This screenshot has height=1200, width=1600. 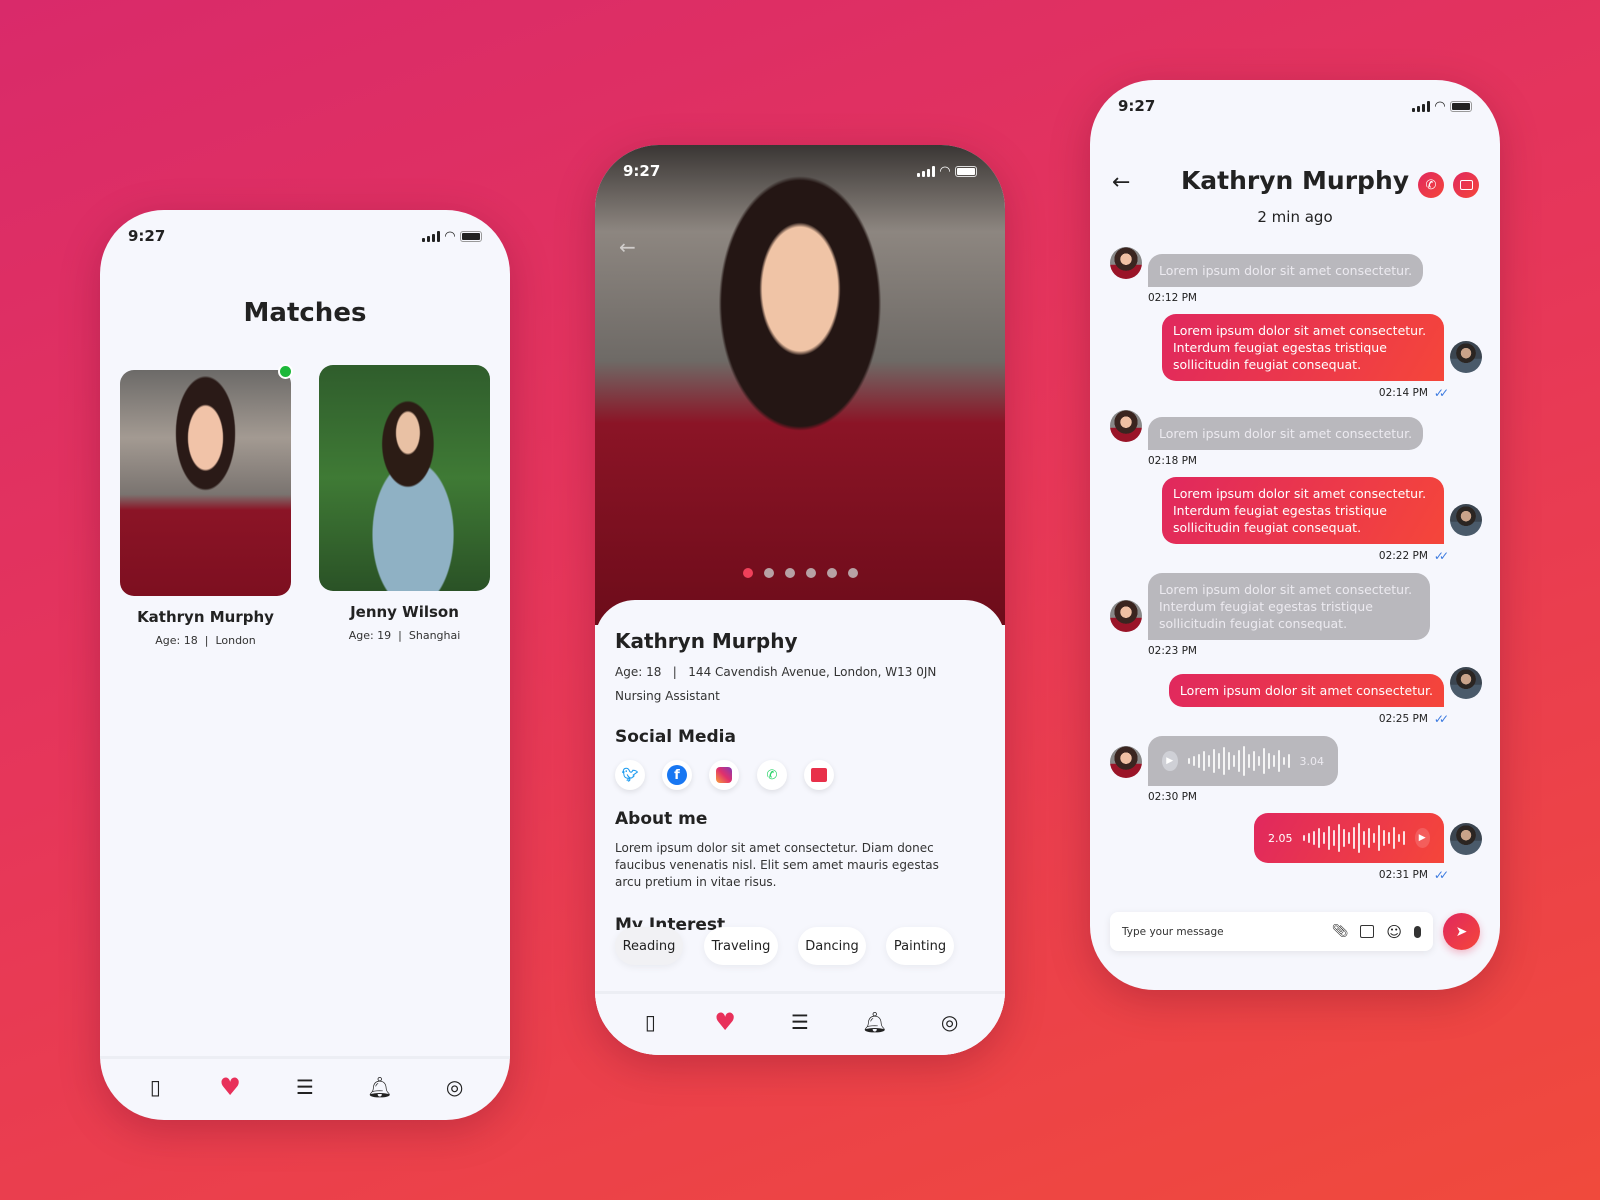 I want to click on facebook-icon: f, so click(x=677, y=775).